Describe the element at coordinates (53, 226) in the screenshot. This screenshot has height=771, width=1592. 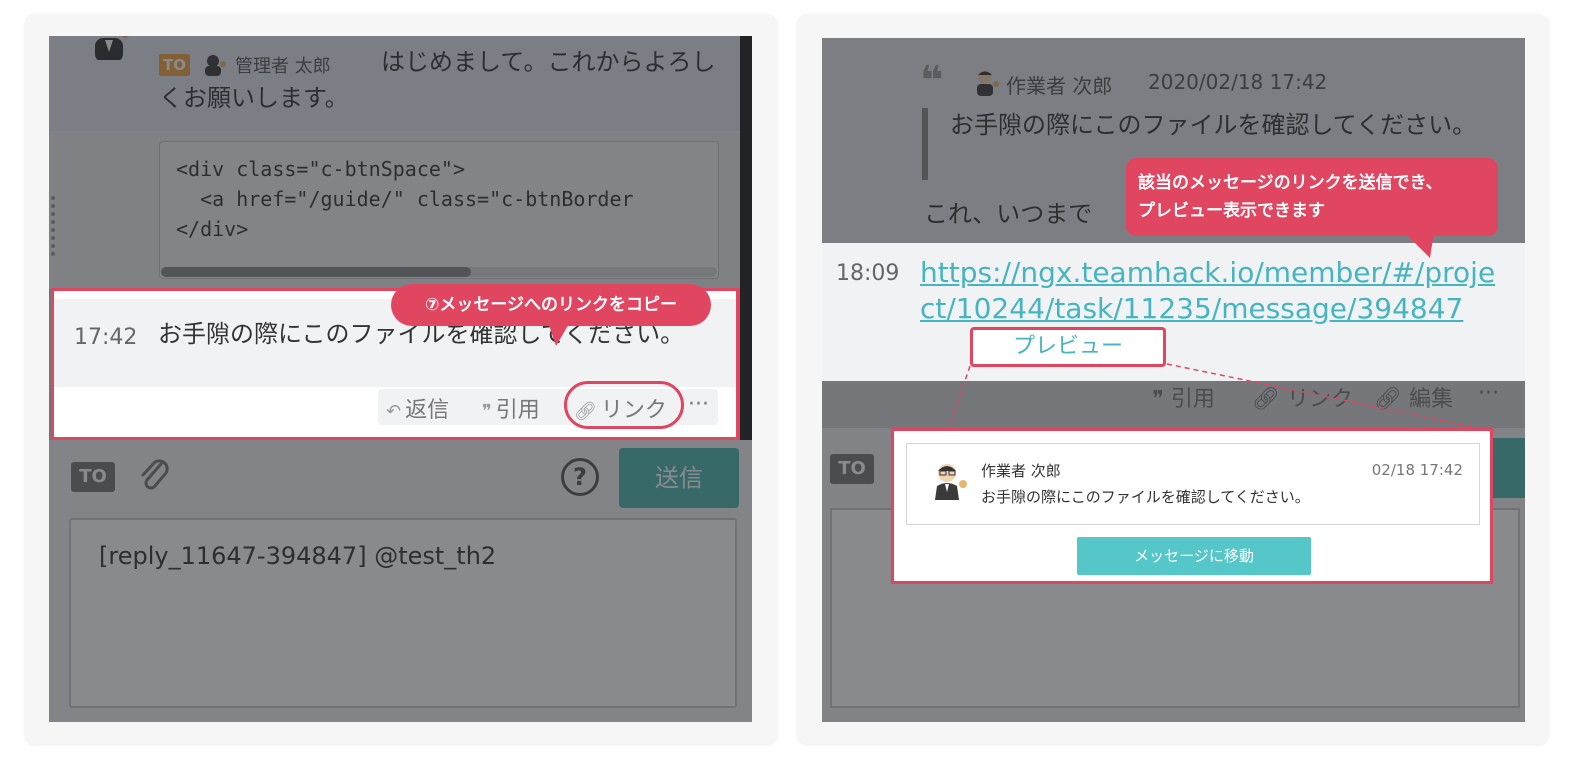
I see `drag-handle` at that location.